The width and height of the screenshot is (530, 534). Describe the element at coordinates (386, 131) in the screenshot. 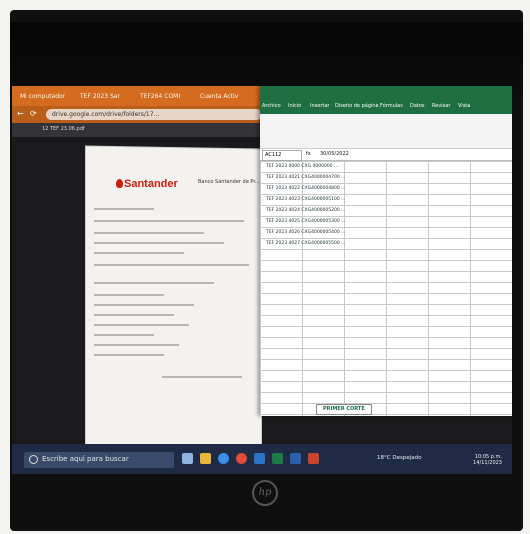

I see `excel-ribbon` at that location.